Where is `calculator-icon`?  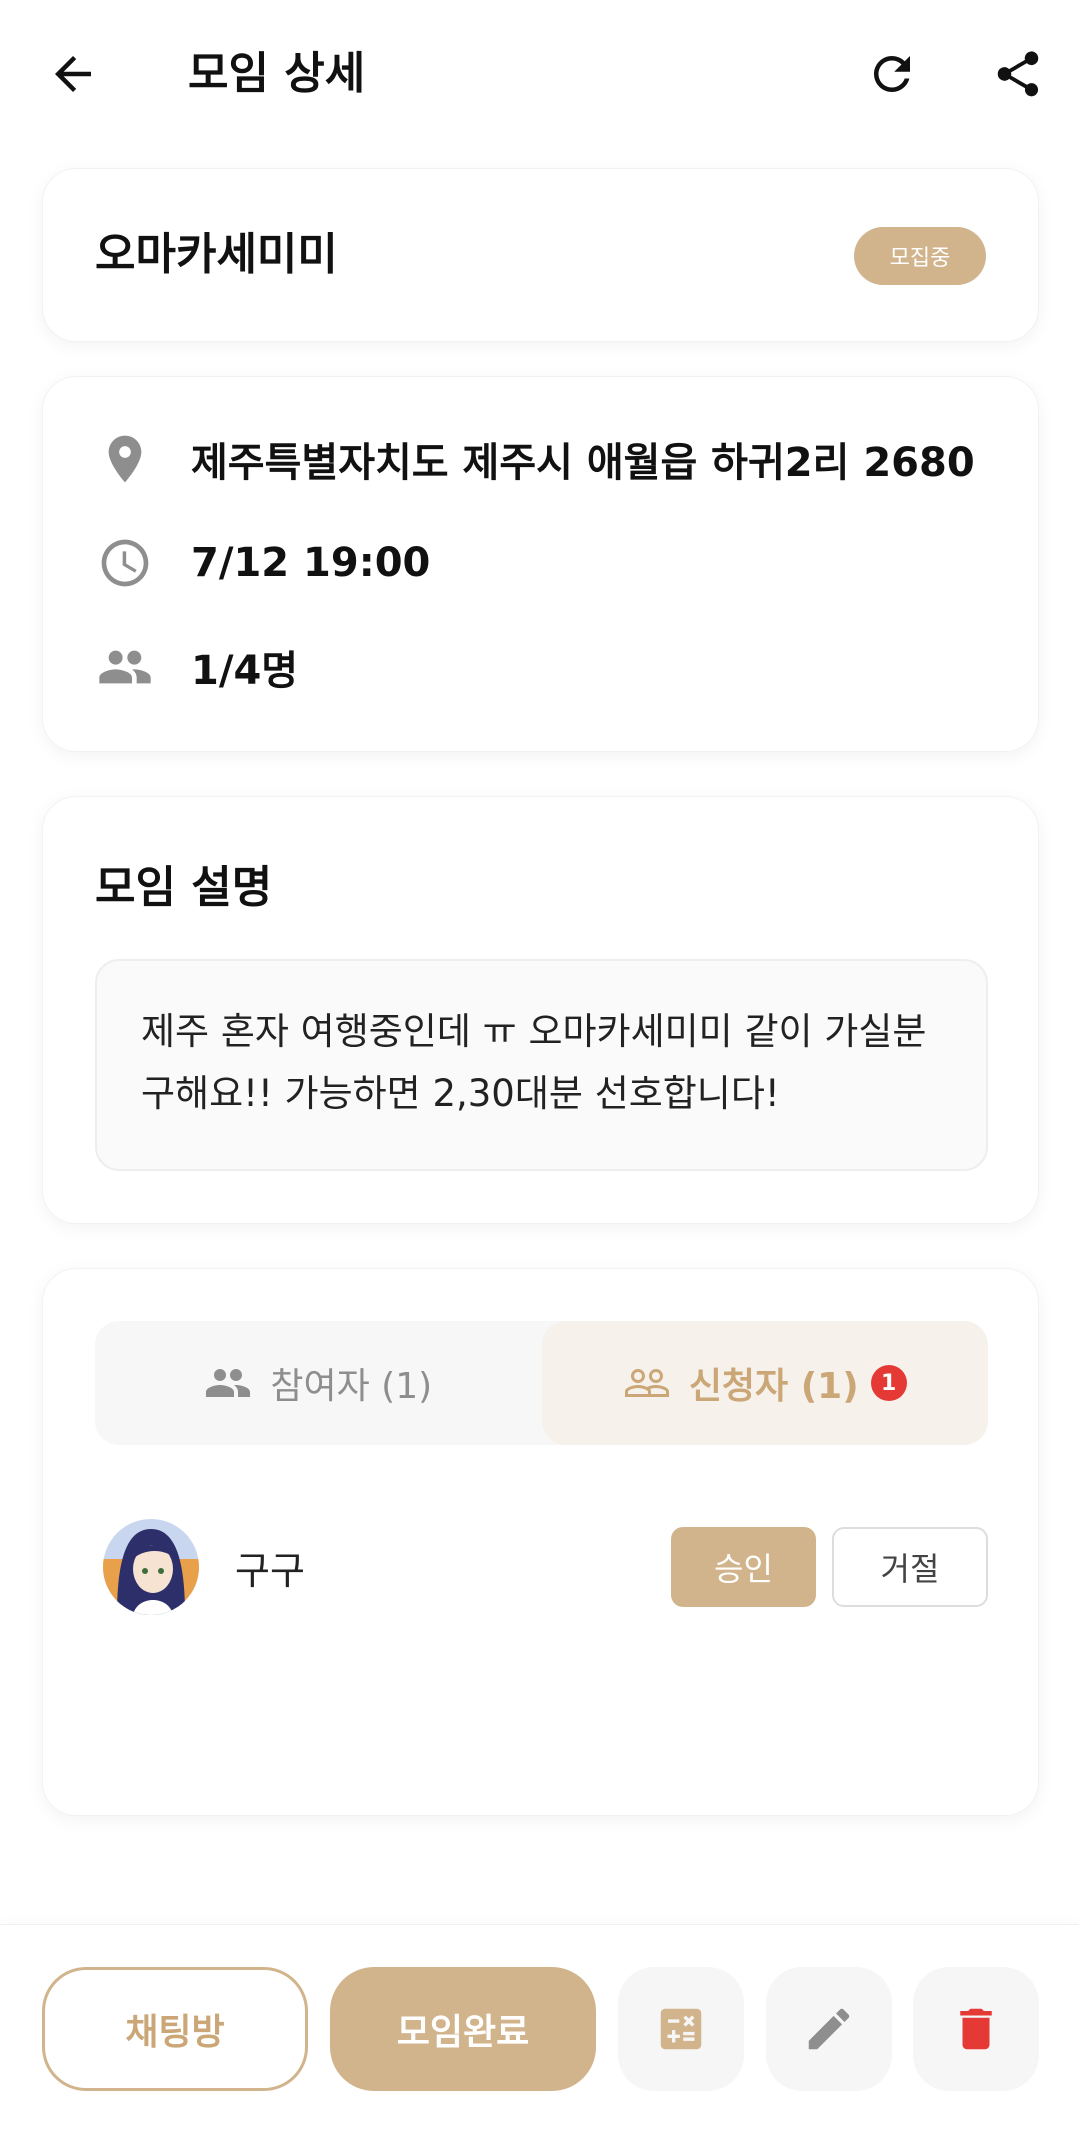 calculator-icon is located at coordinates (681, 2029).